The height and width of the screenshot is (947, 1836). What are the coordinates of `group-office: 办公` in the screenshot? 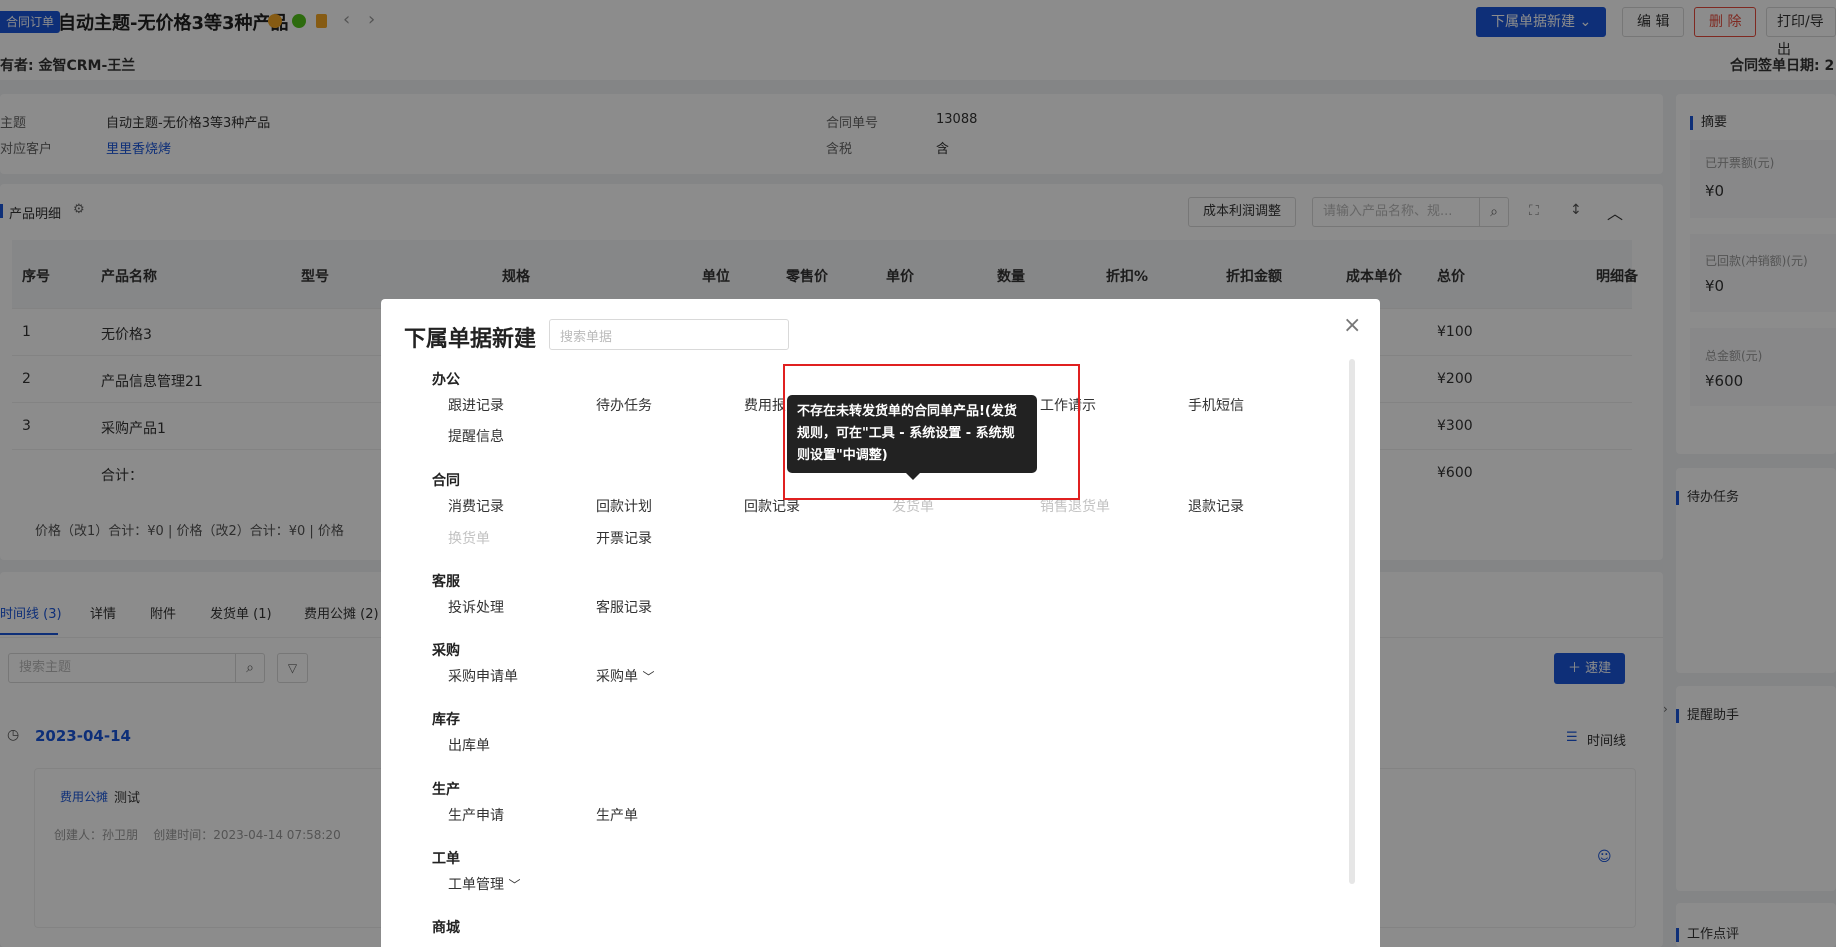 It's located at (446, 380).